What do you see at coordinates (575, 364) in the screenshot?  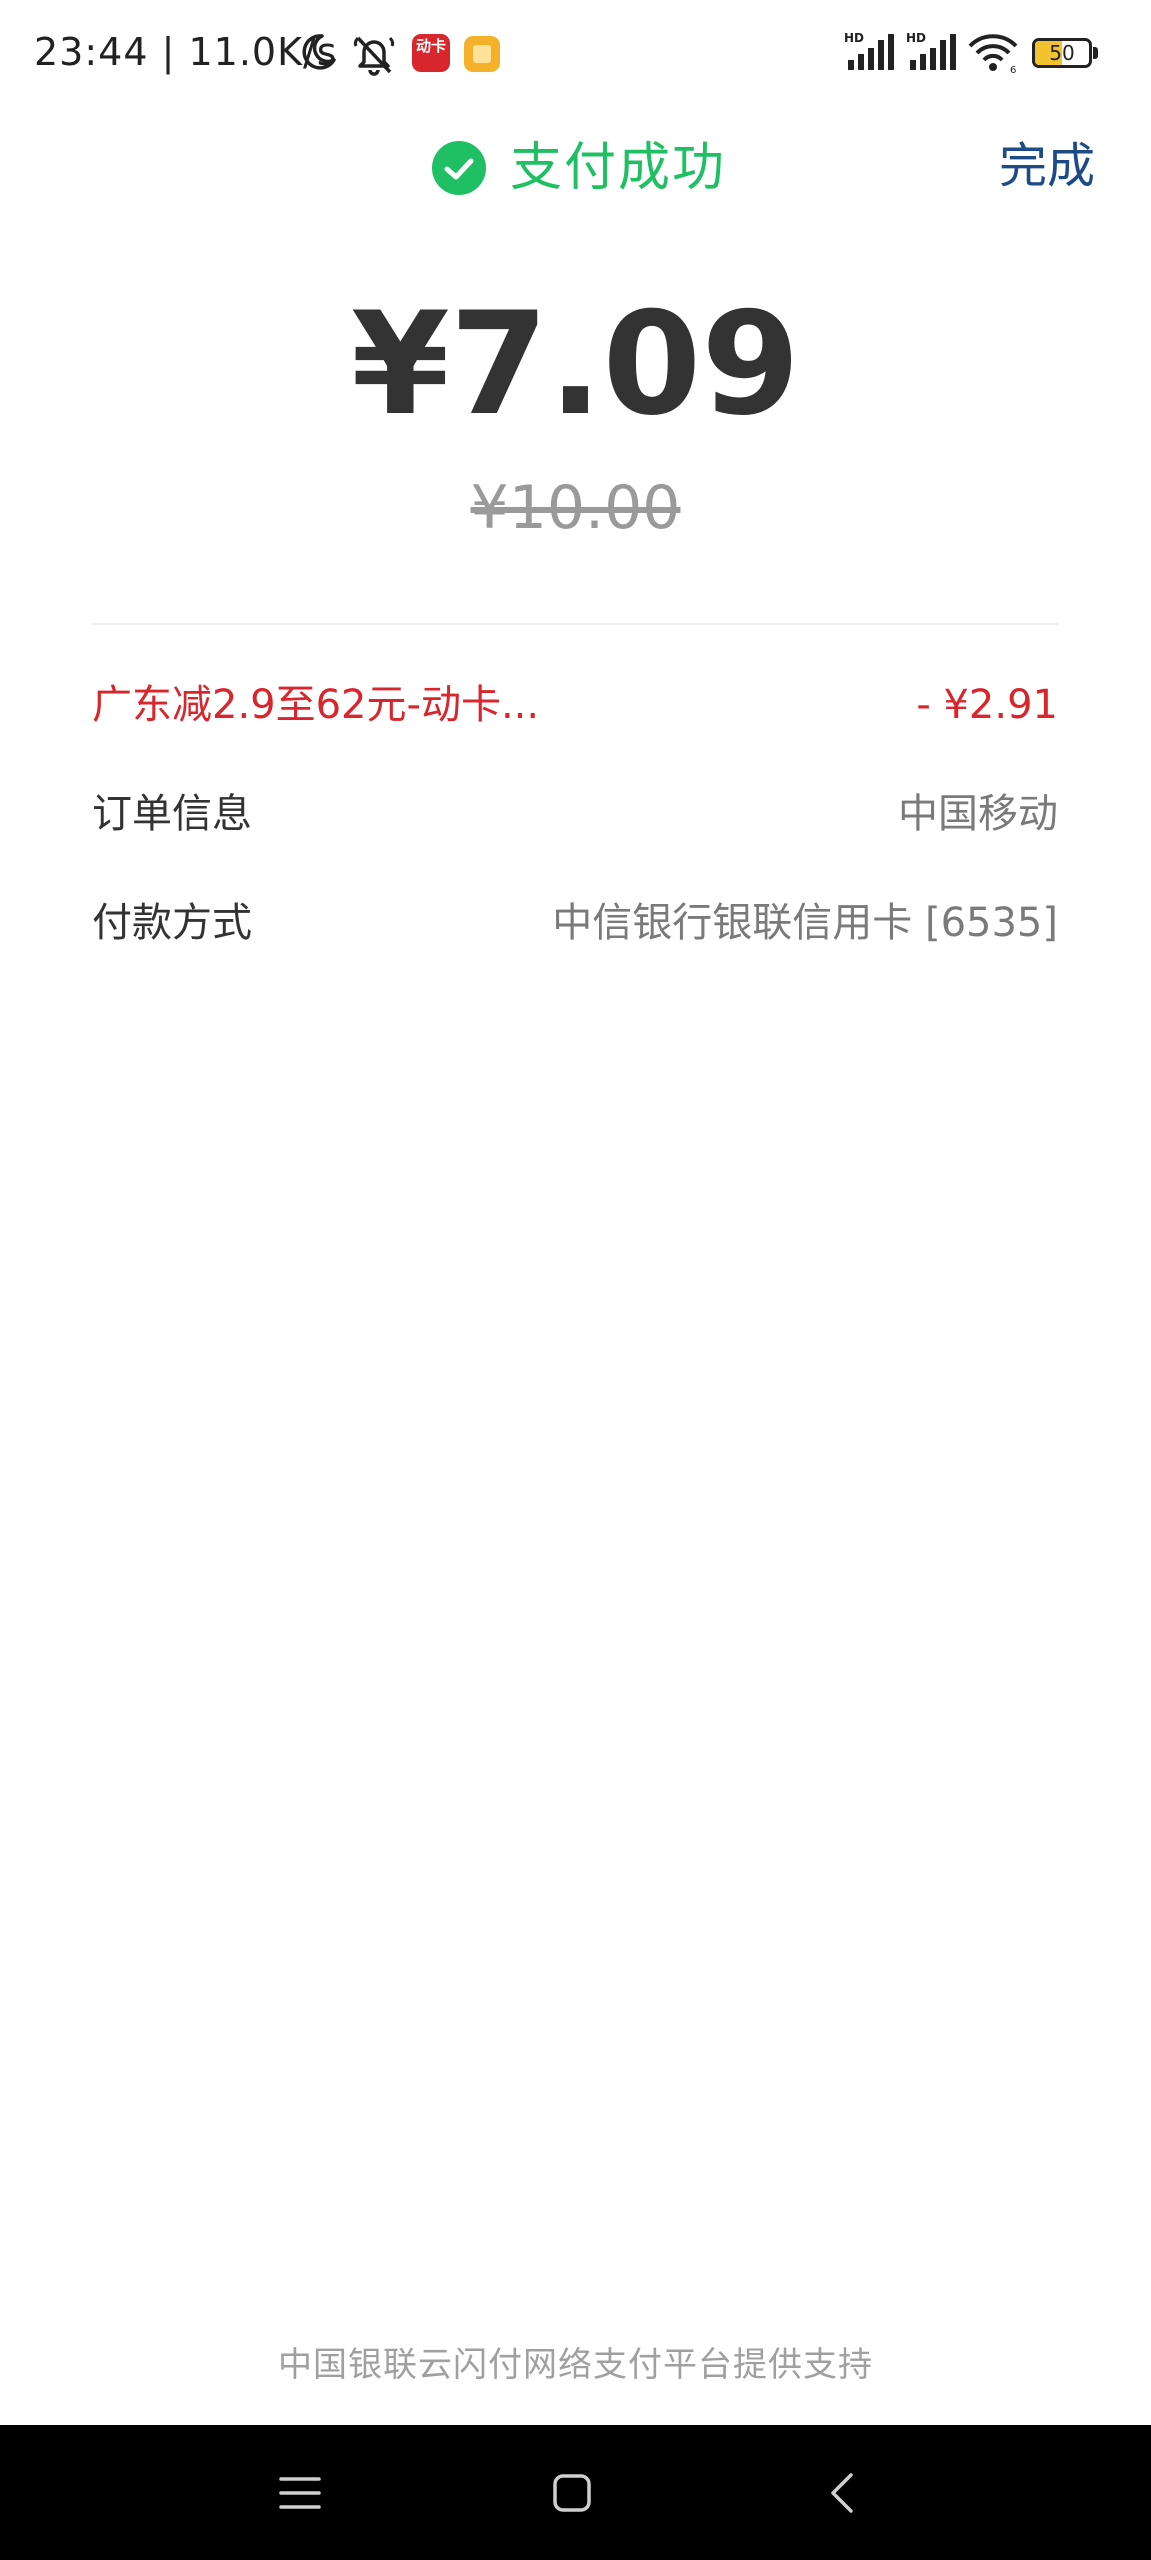 I see `paid-amount: ¥7.09` at bounding box center [575, 364].